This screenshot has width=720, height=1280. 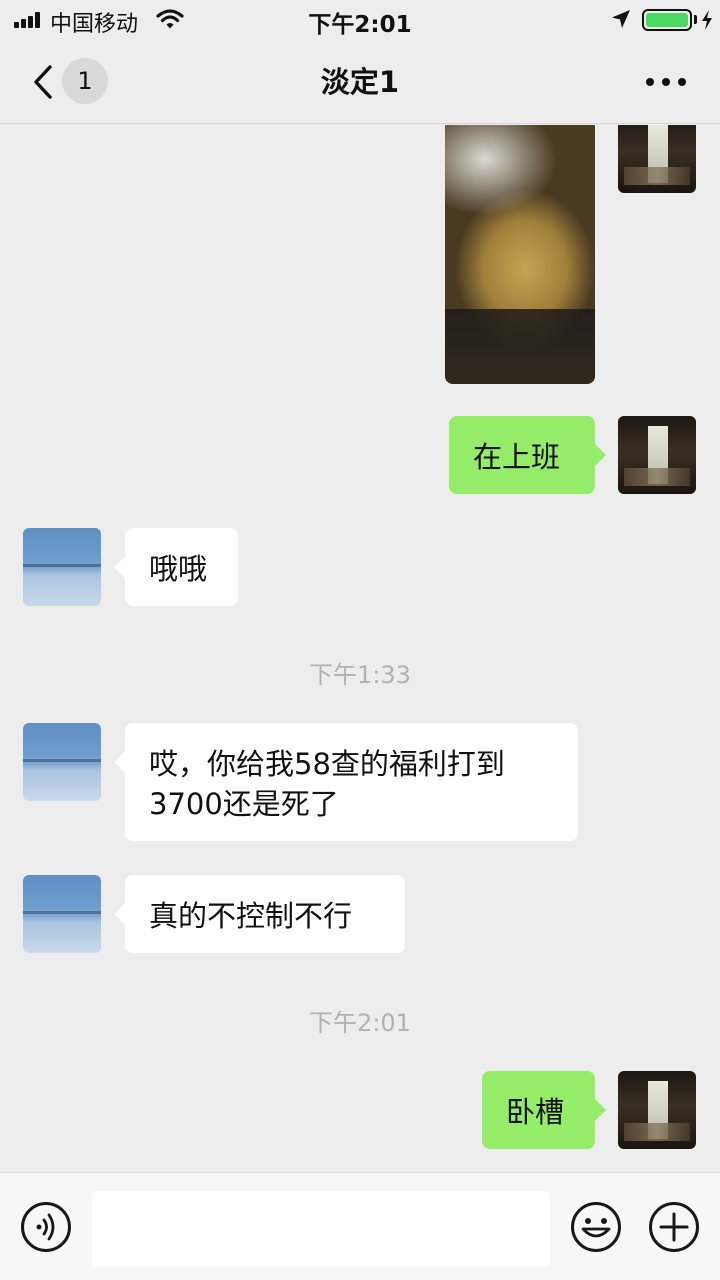 What do you see at coordinates (351, 782) in the screenshot?
I see `message-bubble-other: 哎，你给我58查的福利打到 3700还是死了` at bounding box center [351, 782].